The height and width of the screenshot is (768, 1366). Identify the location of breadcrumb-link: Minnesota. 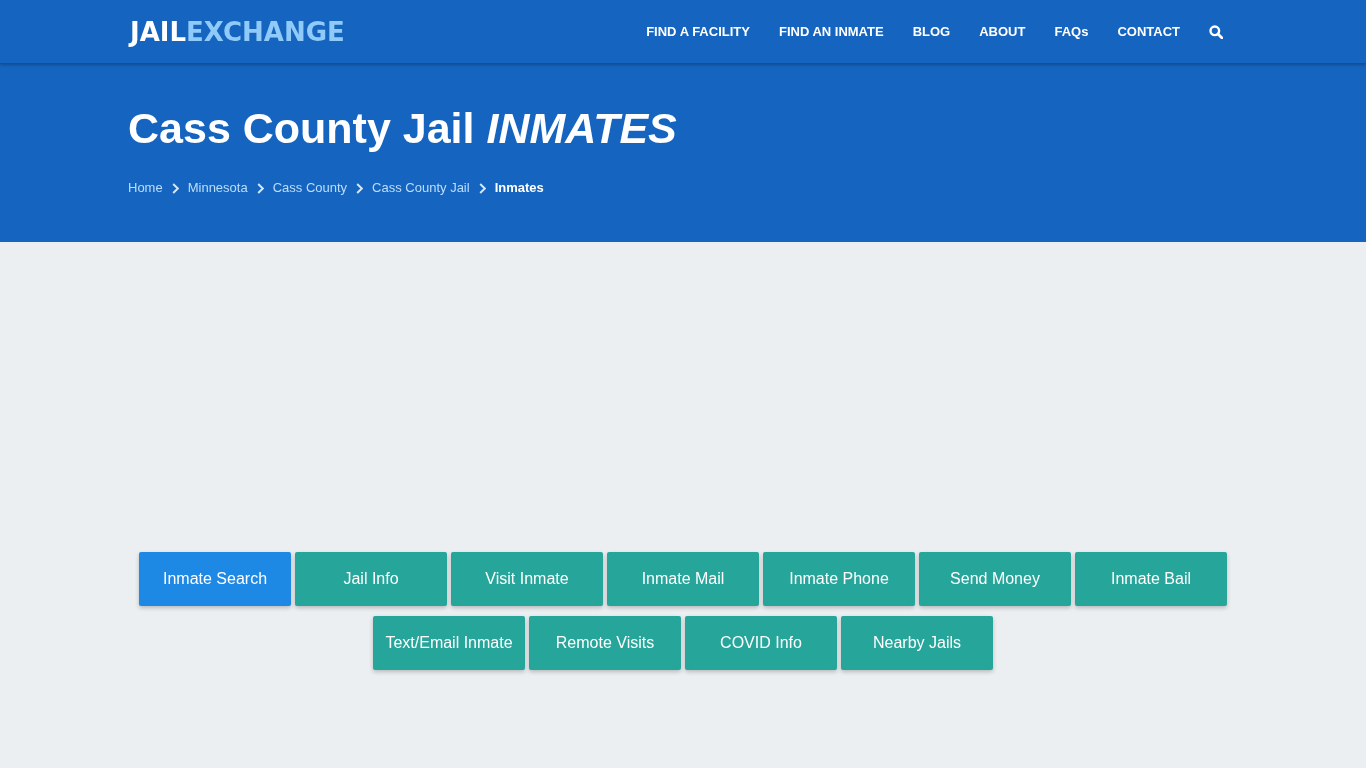
(217, 188).